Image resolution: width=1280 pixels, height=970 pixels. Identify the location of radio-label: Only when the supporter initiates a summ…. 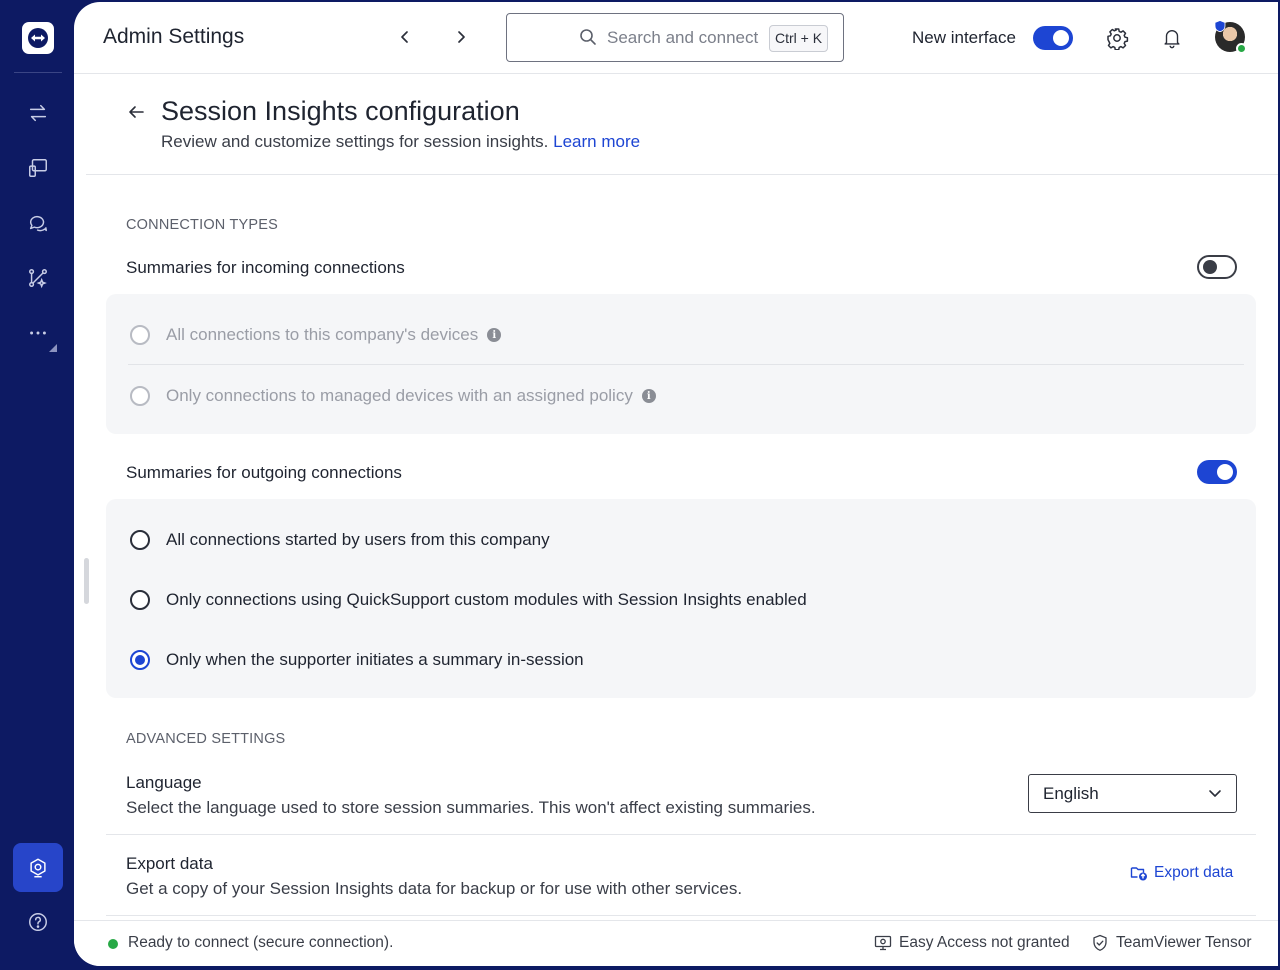
(375, 659).